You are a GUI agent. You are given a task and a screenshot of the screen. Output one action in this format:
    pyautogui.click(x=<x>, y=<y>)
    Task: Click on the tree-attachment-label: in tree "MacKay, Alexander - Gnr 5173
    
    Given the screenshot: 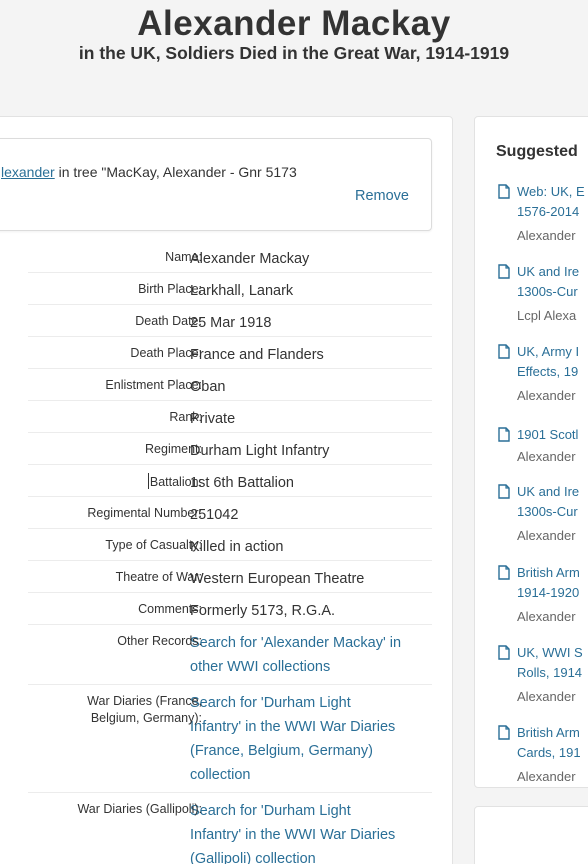 What is the action you would take?
    pyautogui.click(x=175, y=172)
    